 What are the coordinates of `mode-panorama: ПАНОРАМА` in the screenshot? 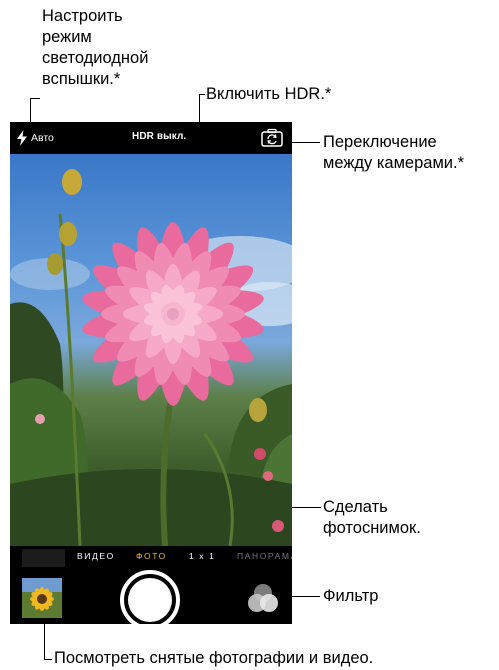 It's located at (264, 556).